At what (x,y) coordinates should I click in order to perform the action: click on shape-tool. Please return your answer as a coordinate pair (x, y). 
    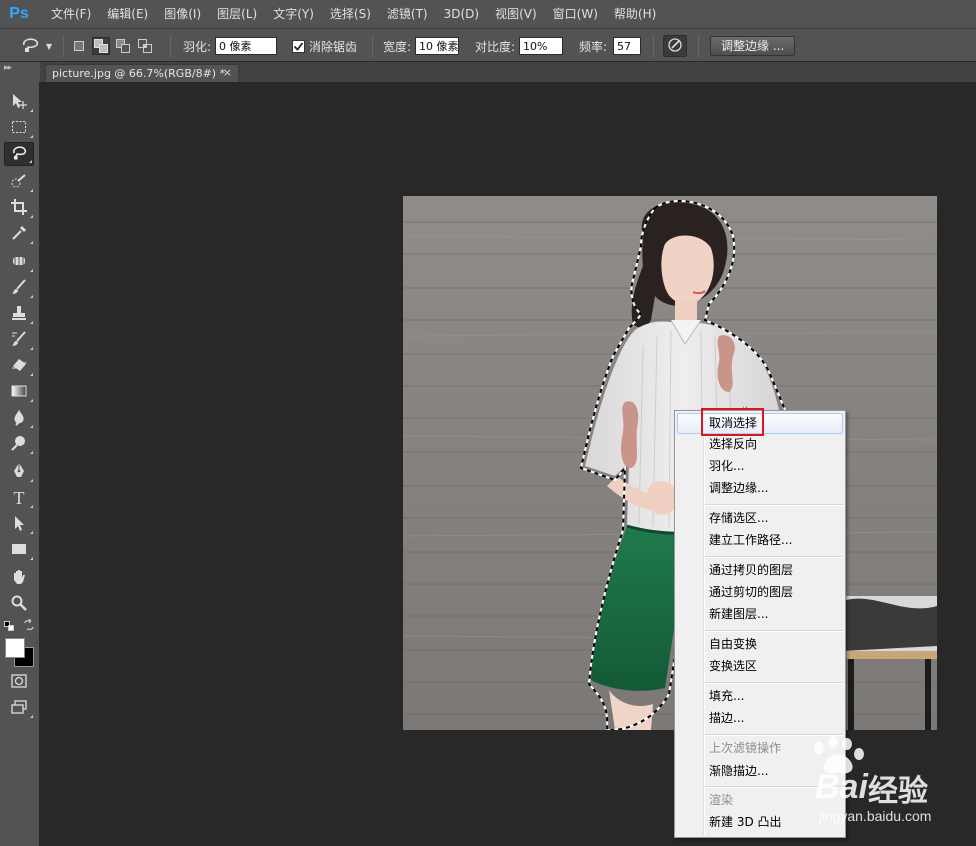
    Looking at the image, I should click on (19, 550).